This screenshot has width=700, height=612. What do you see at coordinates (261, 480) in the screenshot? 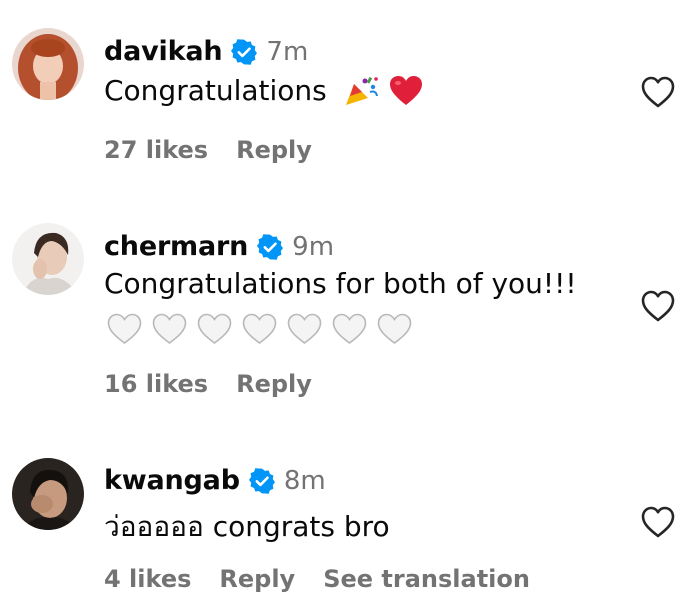
I see `verified-badge-icon` at bounding box center [261, 480].